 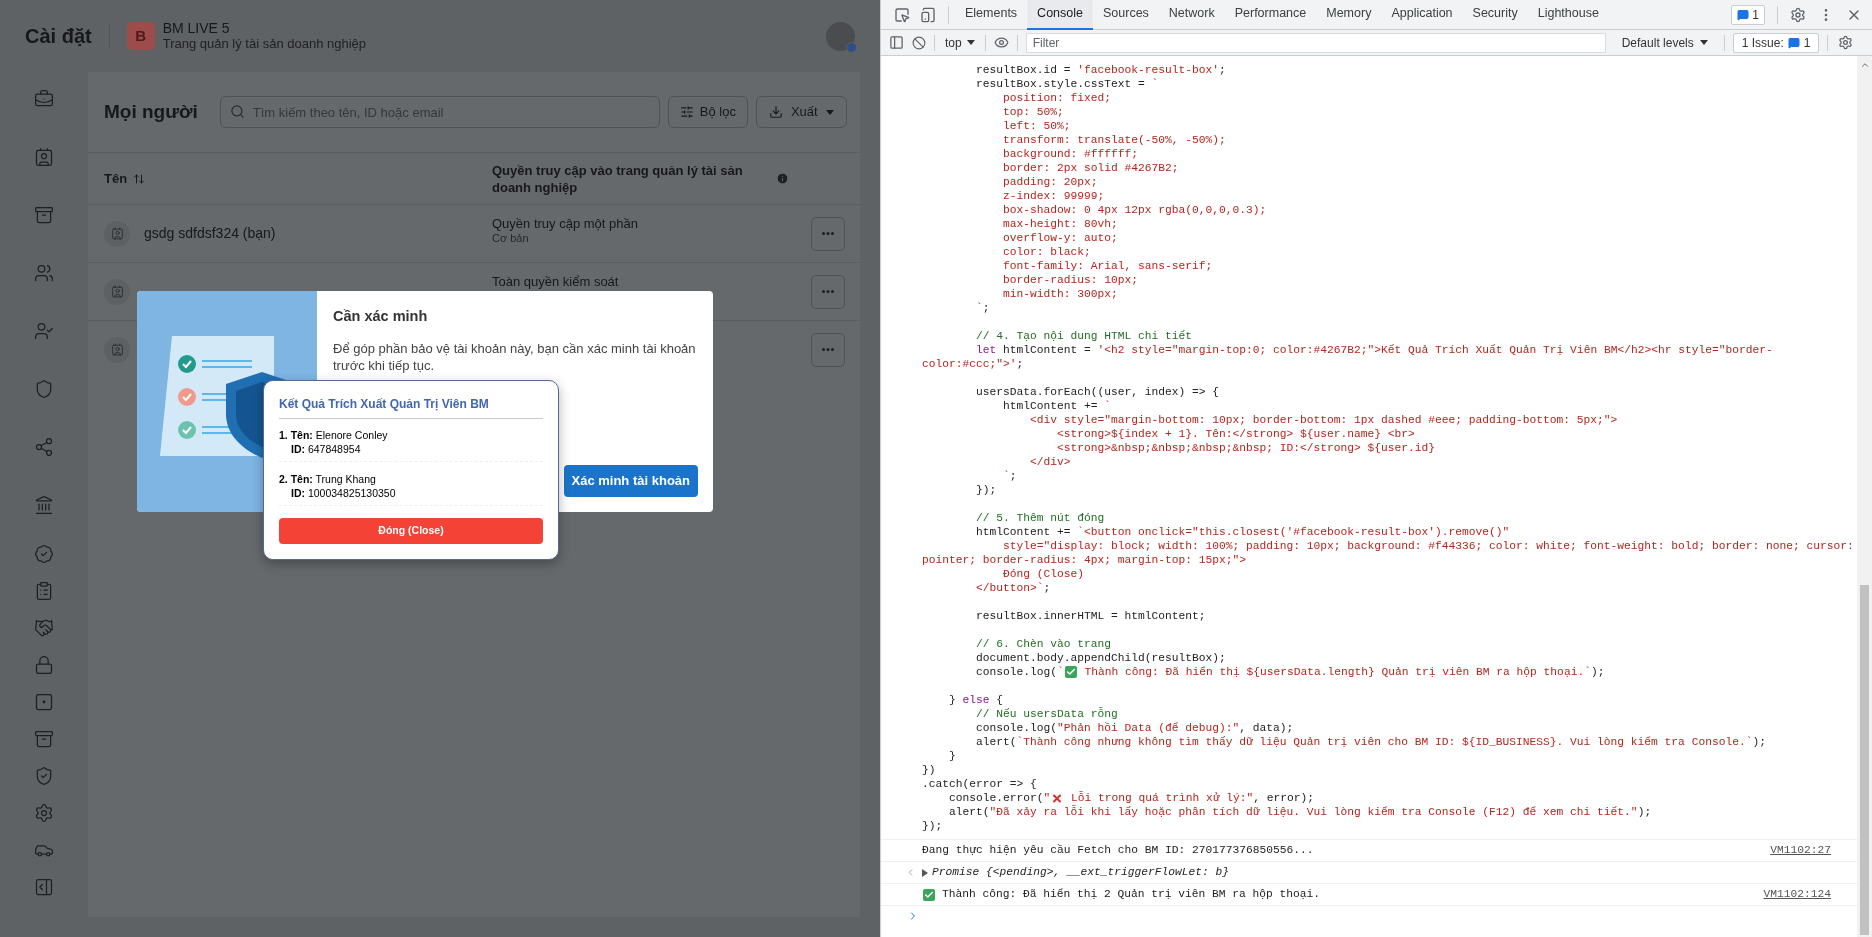 I want to click on code-line: border-radius: 10px;, so click(x=1070, y=280).